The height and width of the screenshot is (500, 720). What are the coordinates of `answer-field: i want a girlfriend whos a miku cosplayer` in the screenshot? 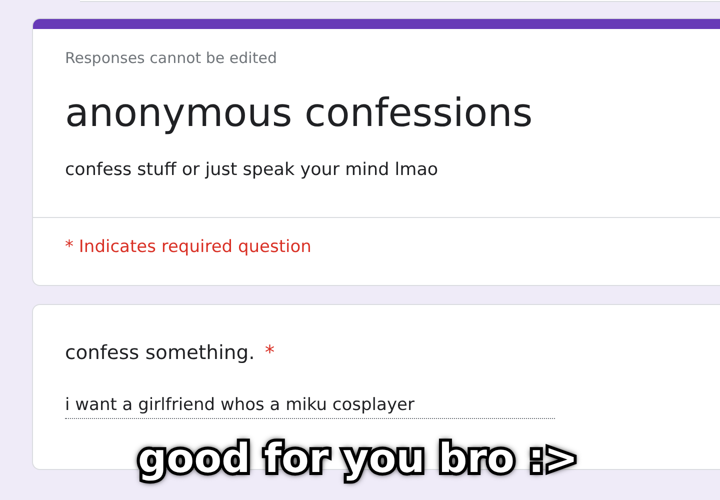 It's located at (310, 407).